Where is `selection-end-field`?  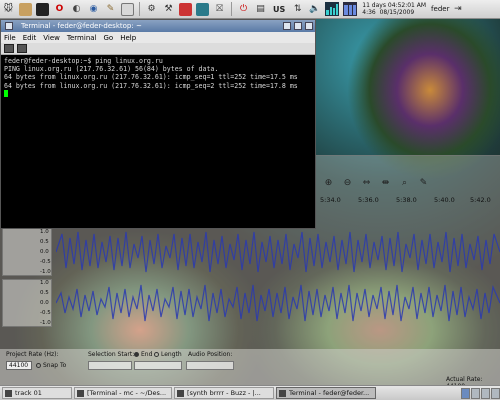 selection-end-field is located at coordinates (158, 365).